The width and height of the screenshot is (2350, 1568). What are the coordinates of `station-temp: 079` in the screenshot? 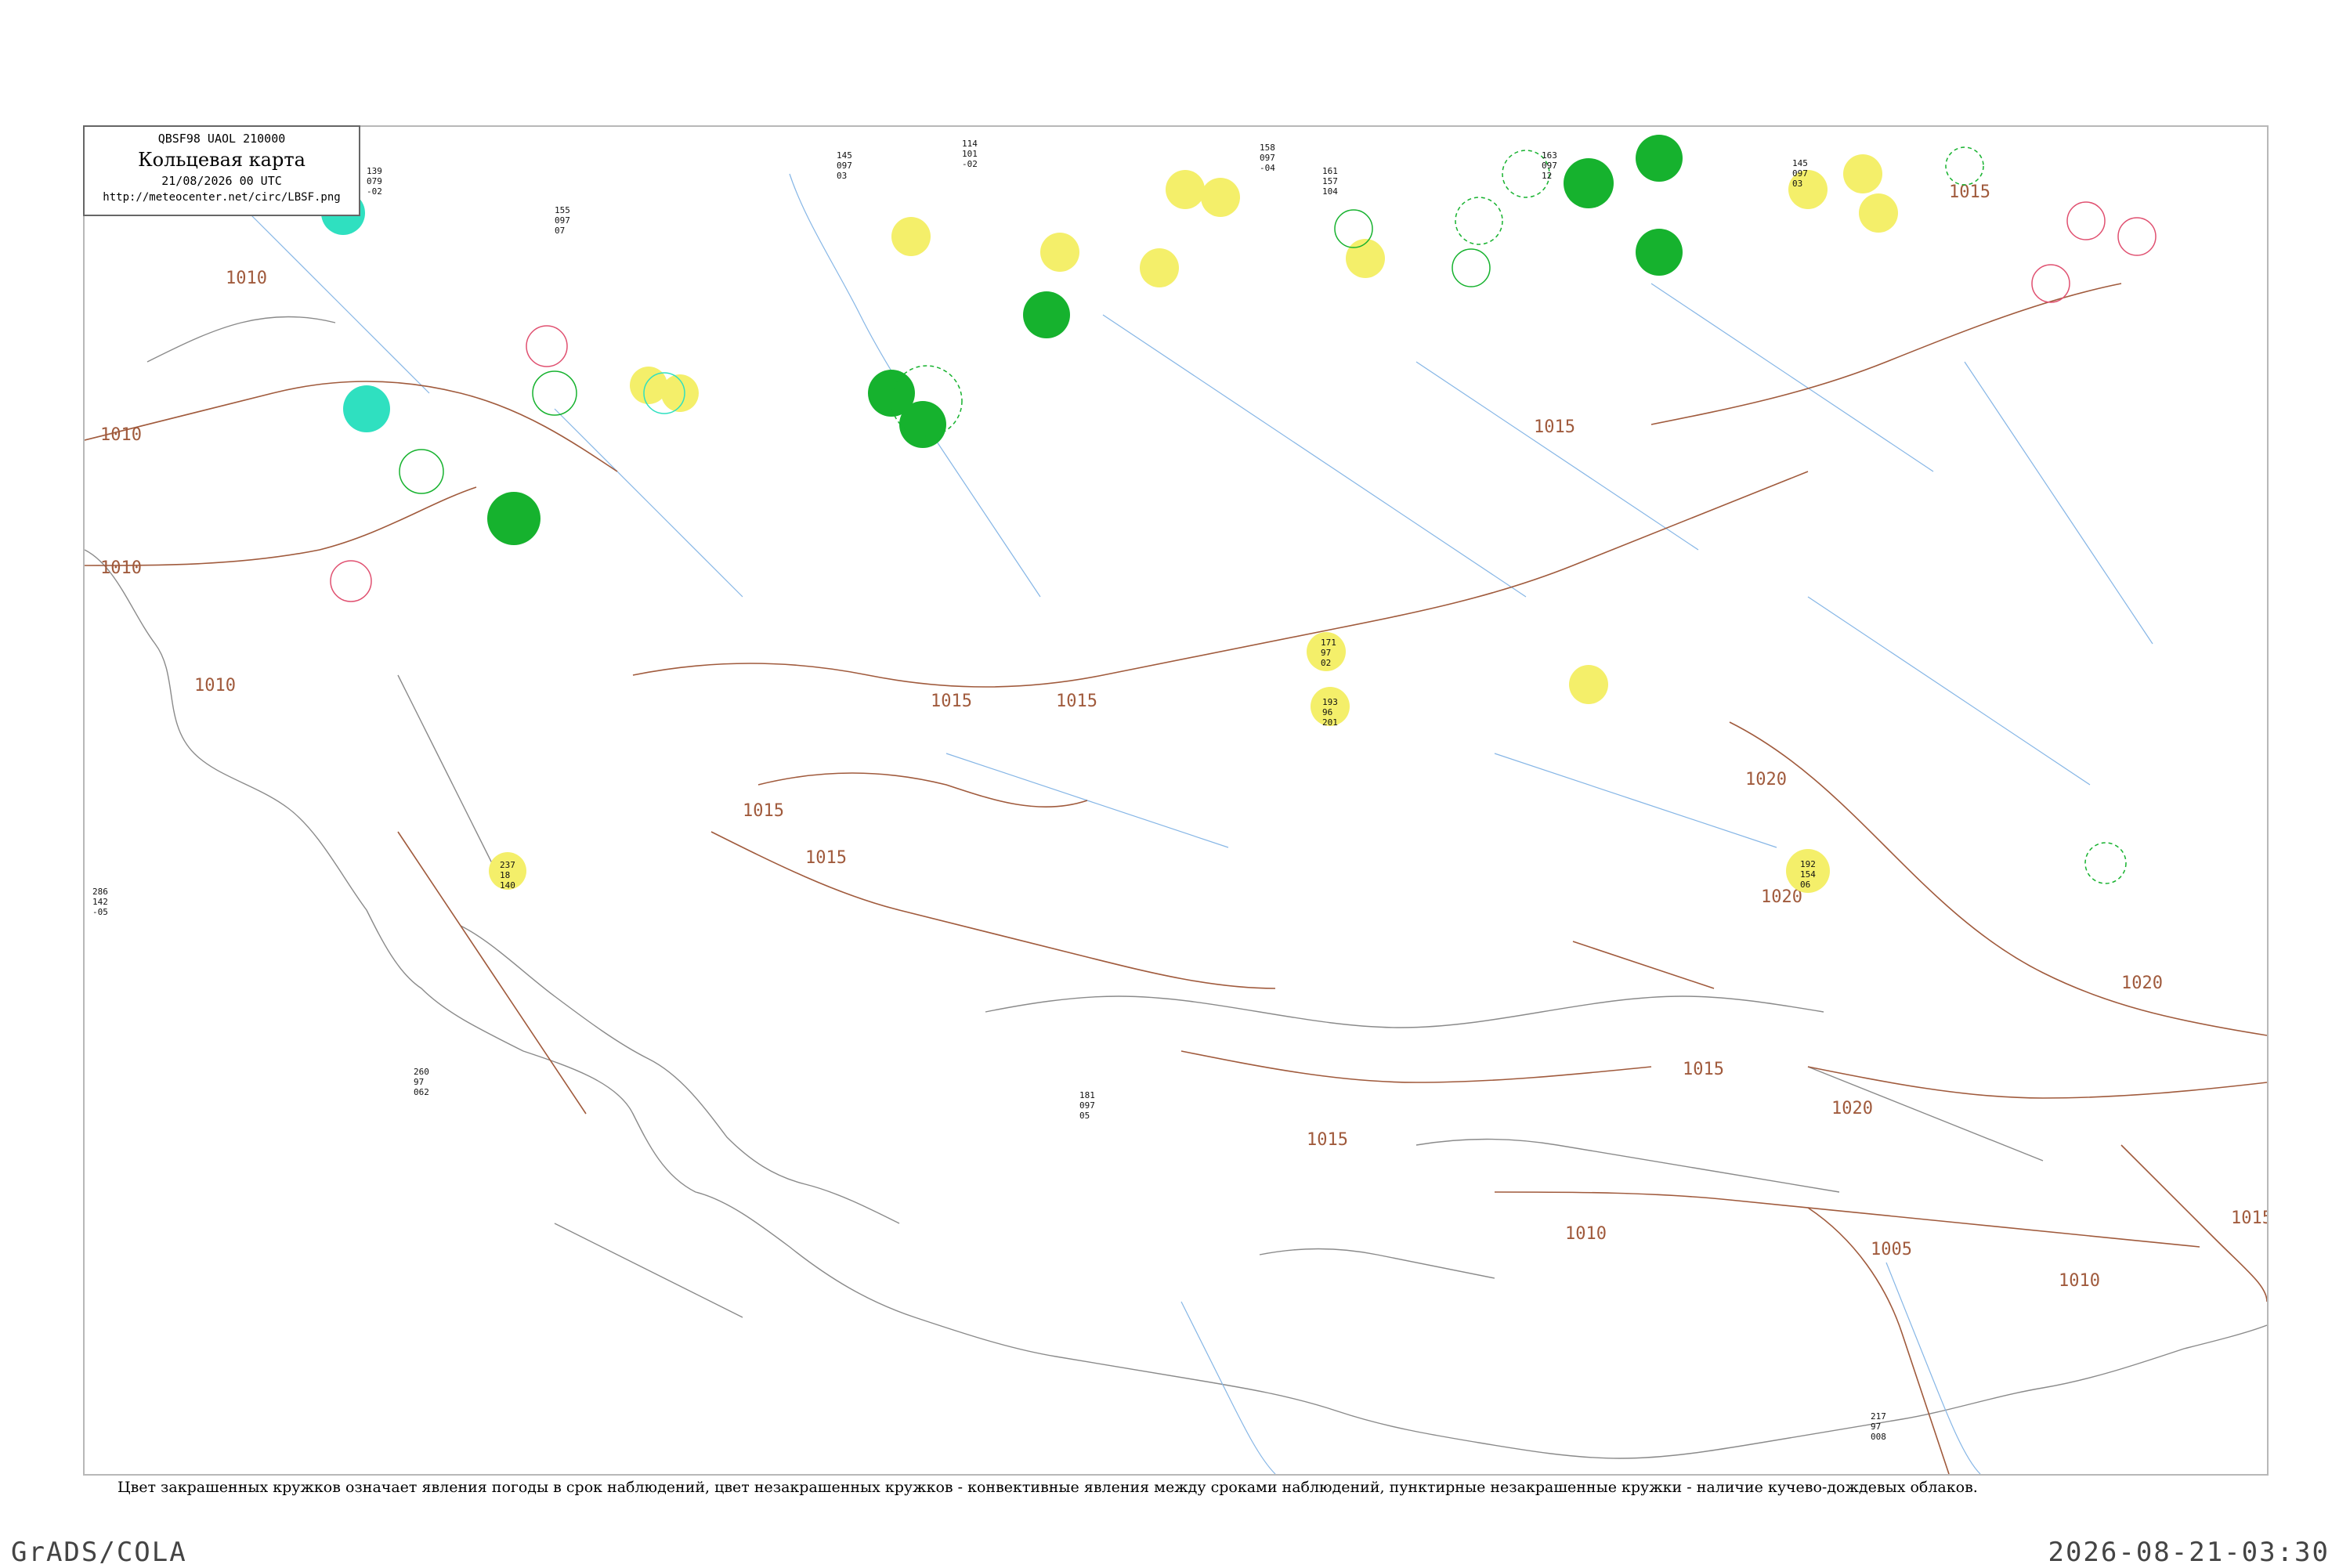 It's located at (374, 181).